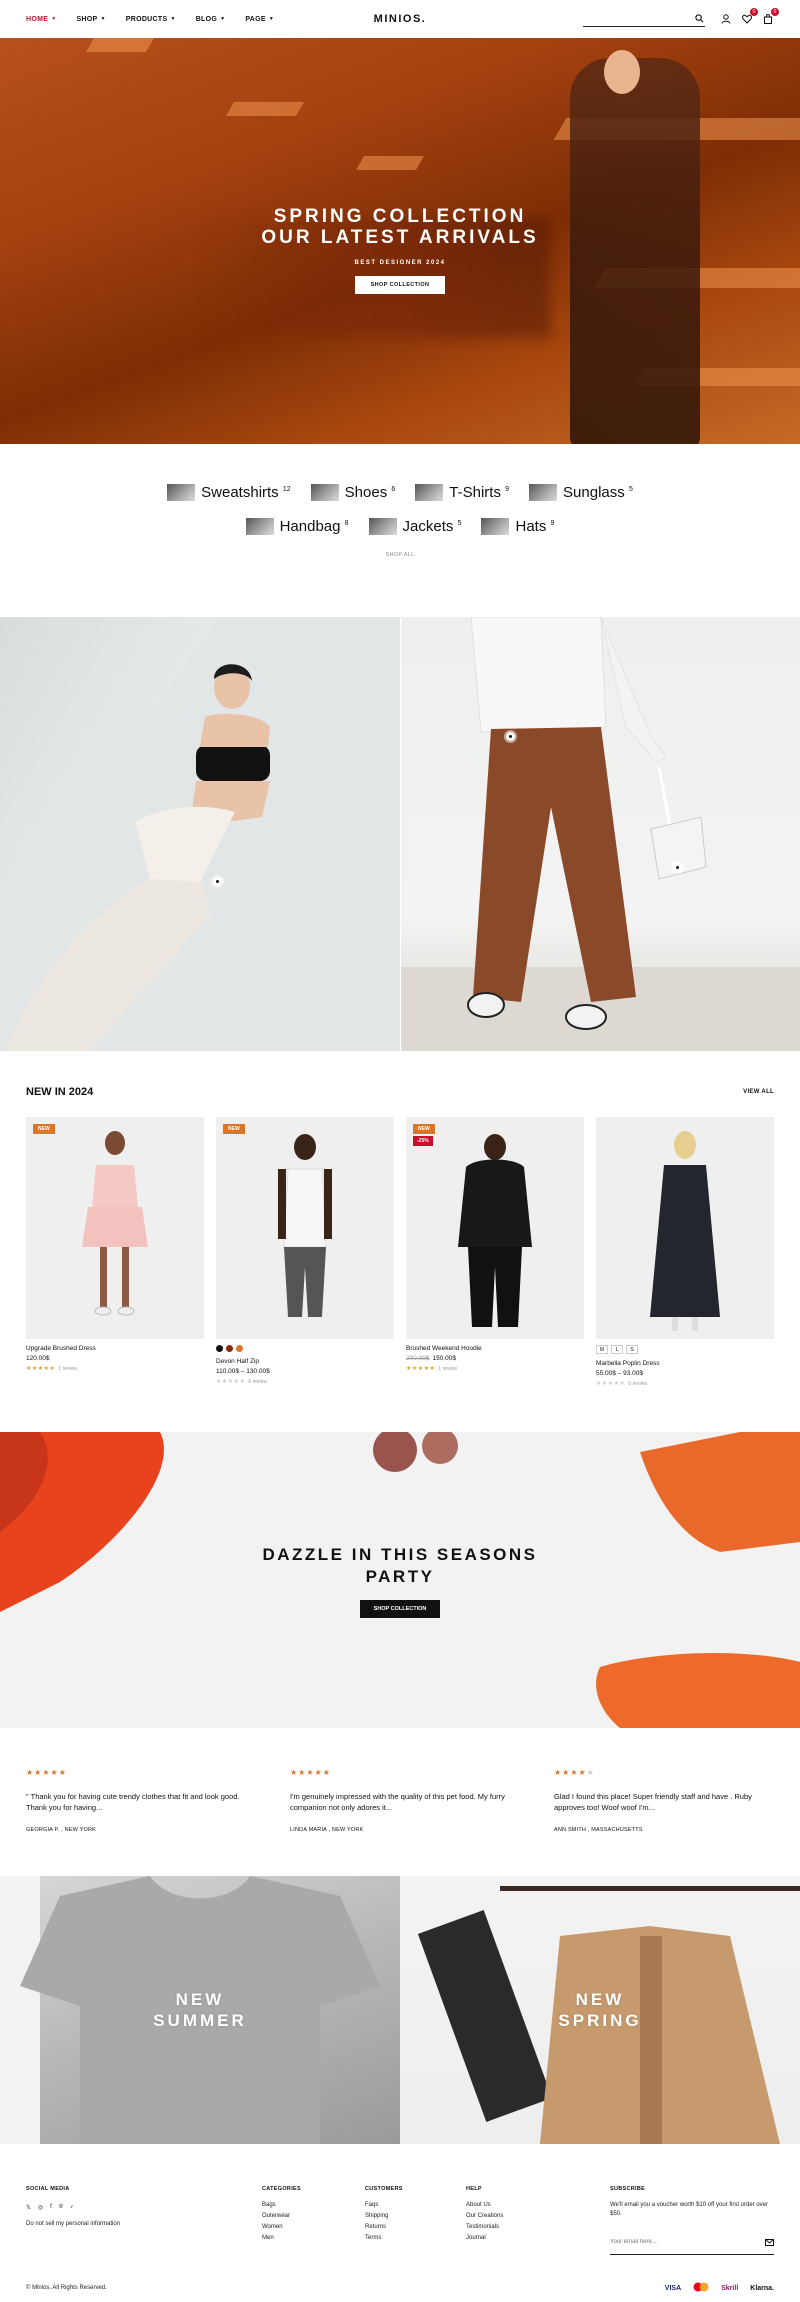 Image resolution: width=800 pixels, height=2302 pixels. What do you see at coordinates (538, 2216) in the screenshot?
I see `footer-link: Our Creations` at bounding box center [538, 2216].